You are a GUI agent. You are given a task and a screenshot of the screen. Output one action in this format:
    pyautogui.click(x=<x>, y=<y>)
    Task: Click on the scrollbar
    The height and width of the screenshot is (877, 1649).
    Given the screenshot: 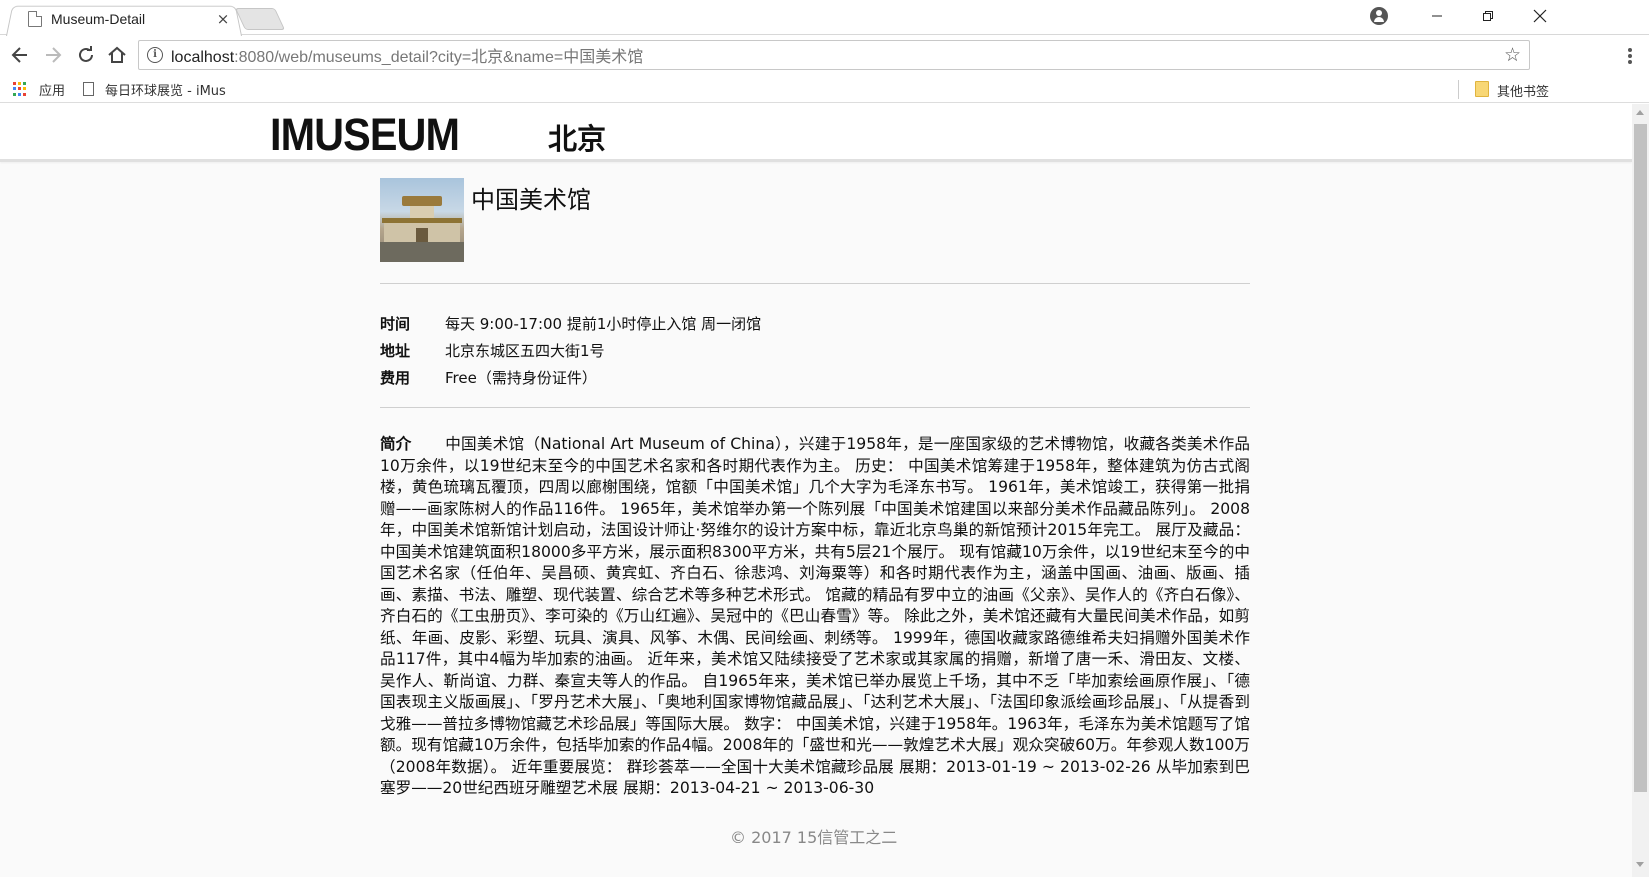 What is the action you would take?
    pyautogui.click(x=1640, y=490)
    